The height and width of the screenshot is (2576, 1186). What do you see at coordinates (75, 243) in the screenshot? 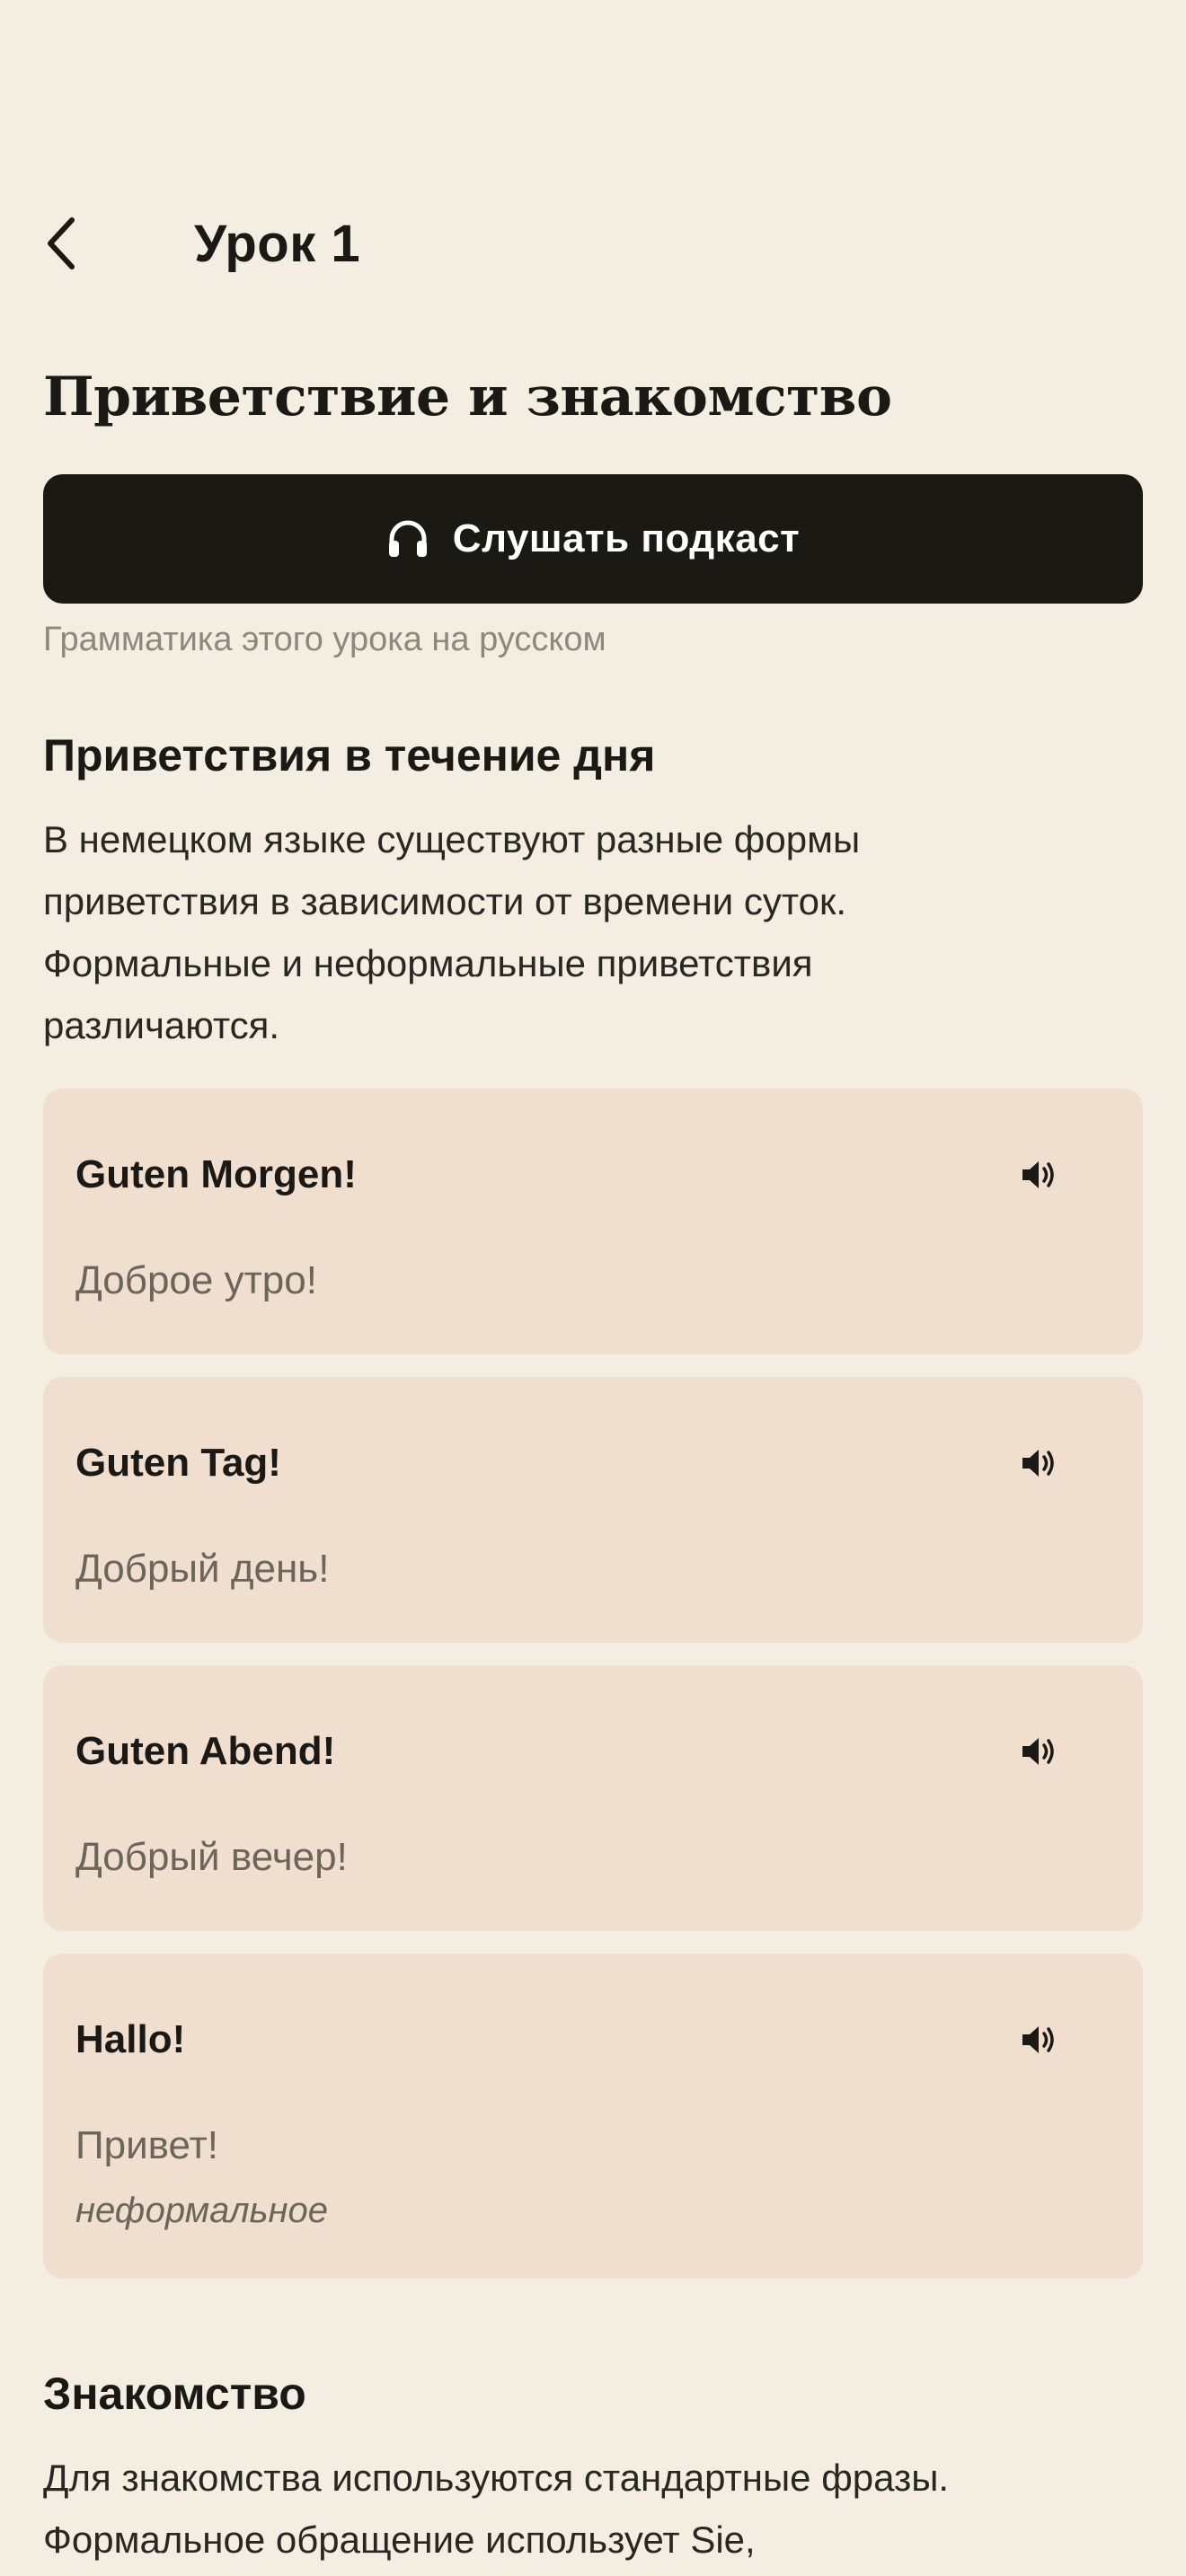
I see `back-button` at bounding box center [75, 243].